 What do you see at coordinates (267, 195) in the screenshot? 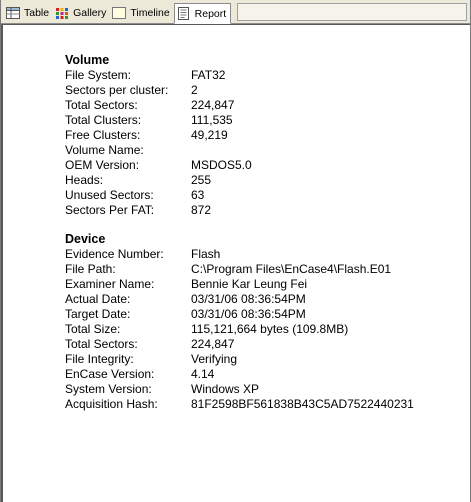
I see `volume-row: Unused Sectors: 63` at bounding box center [267, 195].